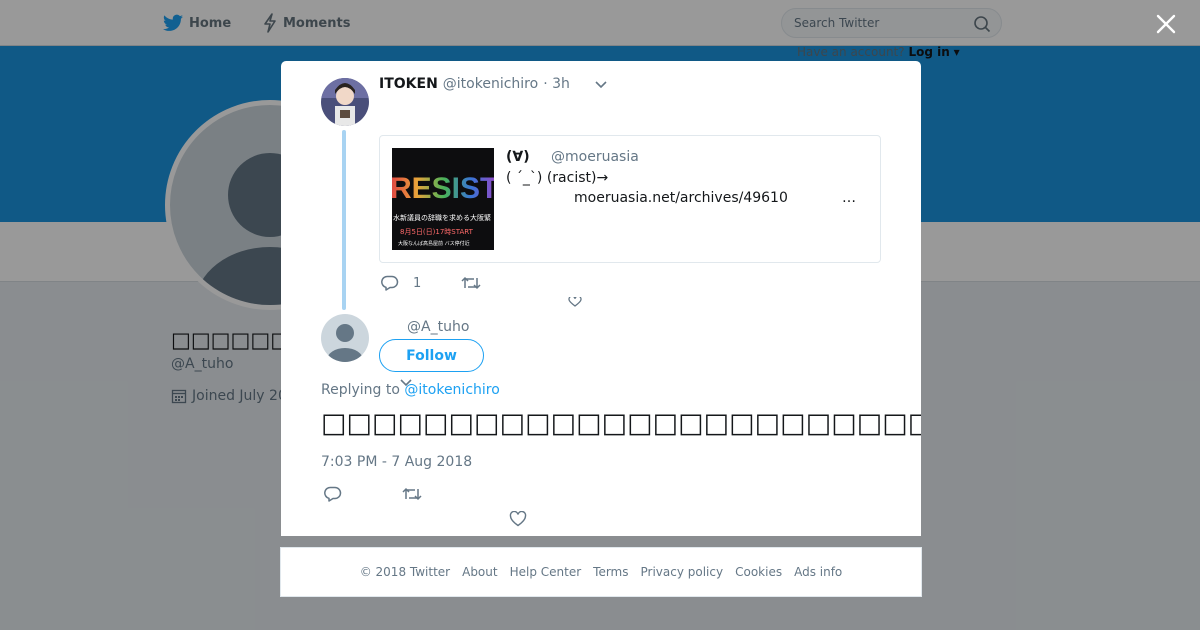 This screenshot has height=630, width=1200. What do you see at coordinates (443, 188) in the screenshot?
I see `image-title: RESIST` at bounding box center [443, 188].